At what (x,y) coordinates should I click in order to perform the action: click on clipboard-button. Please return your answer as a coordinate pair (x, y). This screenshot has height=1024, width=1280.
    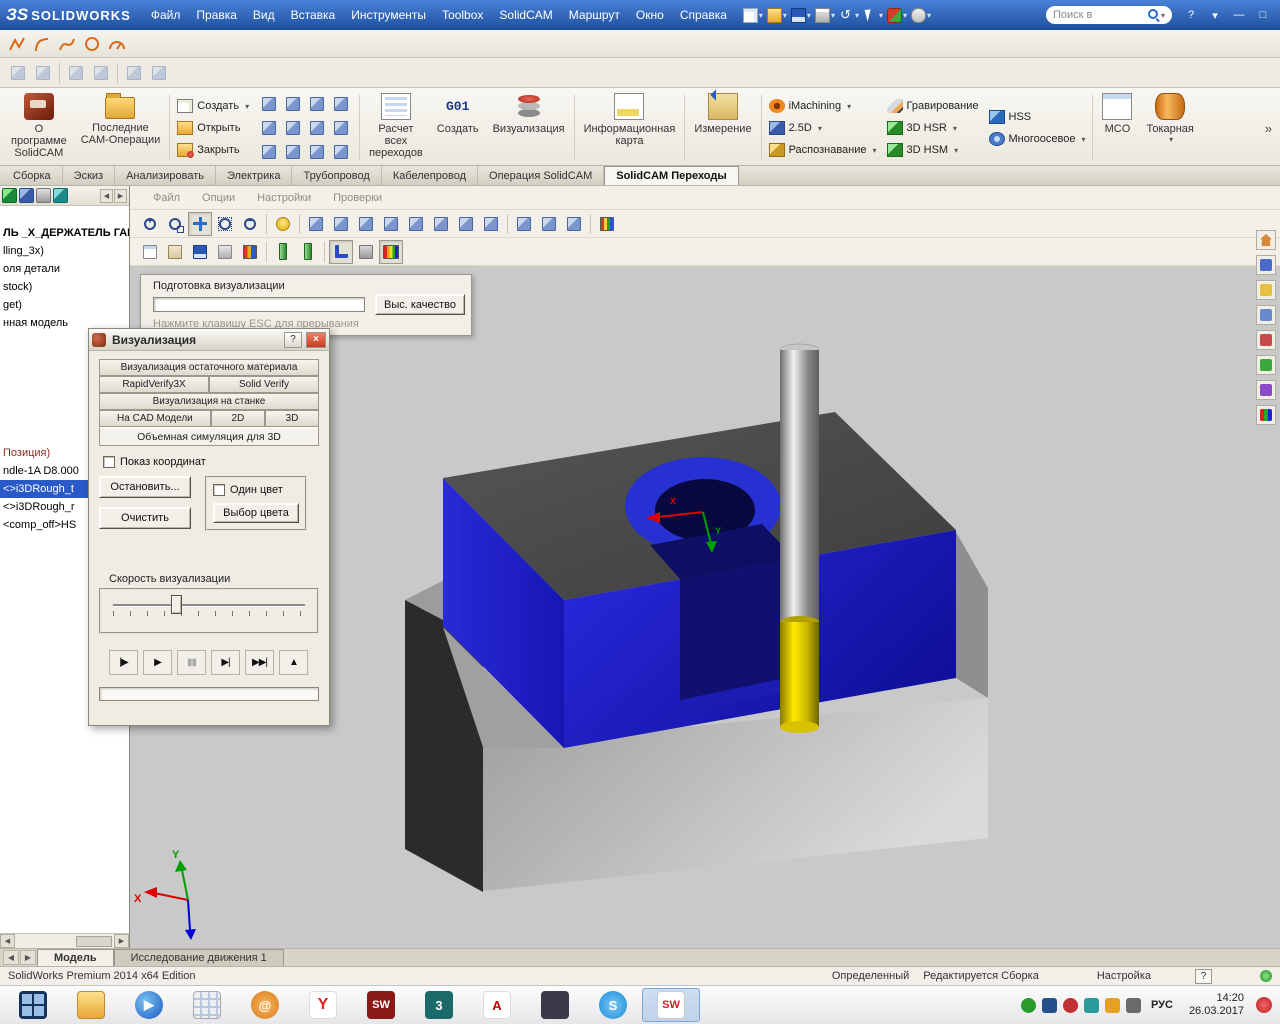
    Looking at the image, I should click on (175, 252).